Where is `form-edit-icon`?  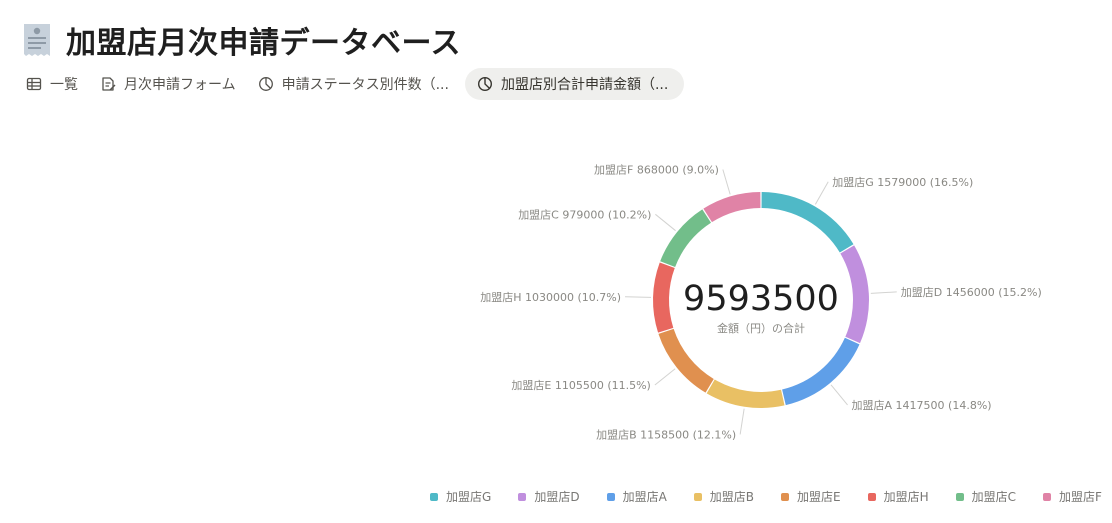 form-edit-icon is located at coordinates (109, 84).